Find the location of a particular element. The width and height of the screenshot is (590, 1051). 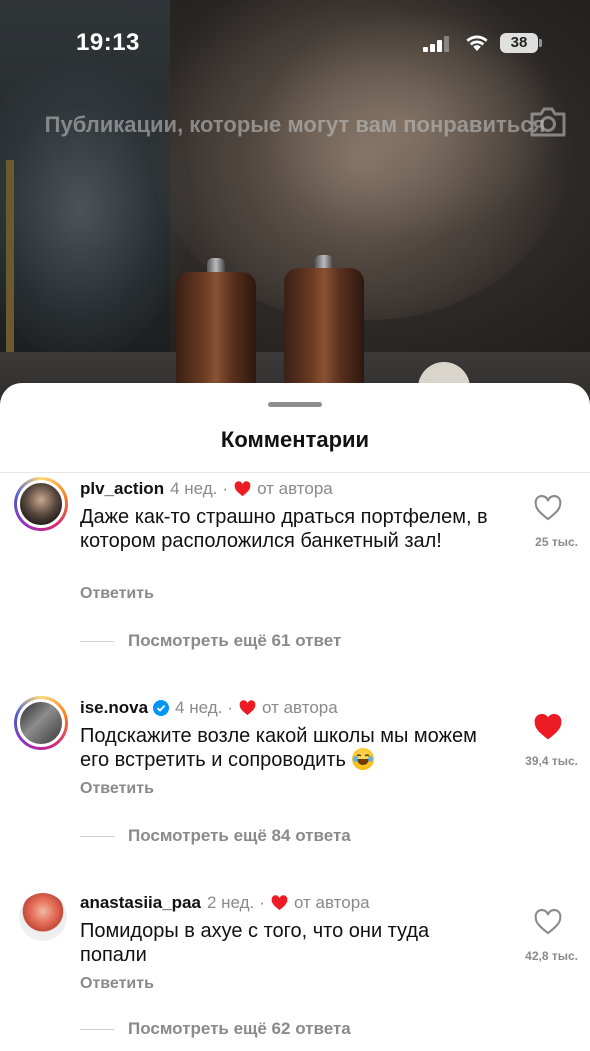

status-time: 19:13 is located at coordinates (108, 42).